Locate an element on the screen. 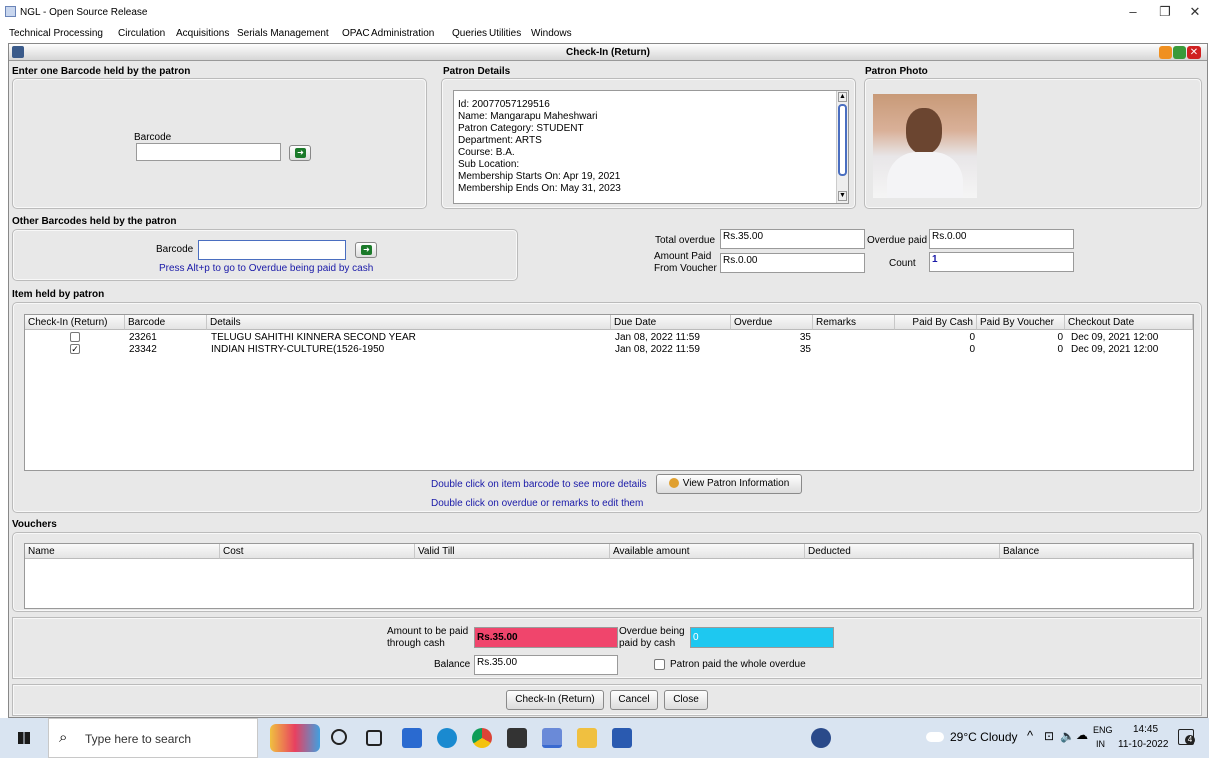  frame-minimize-icon is located at coordinates (1165, 52).